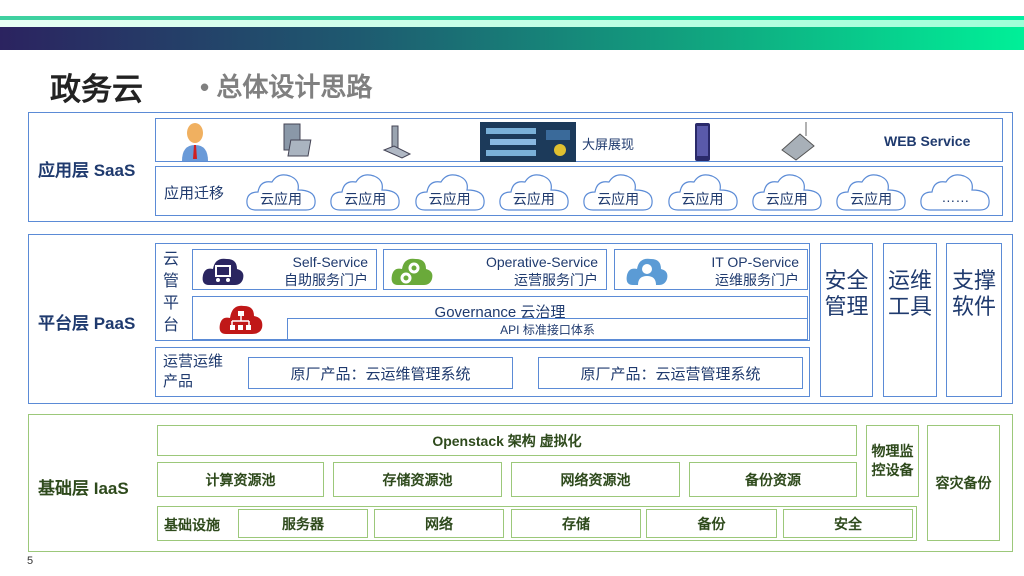  What do you see at coordinates (194, 193) in the screenshot?
I see `app-migration-label: 应用迁移` at bounding box center [194, 193].